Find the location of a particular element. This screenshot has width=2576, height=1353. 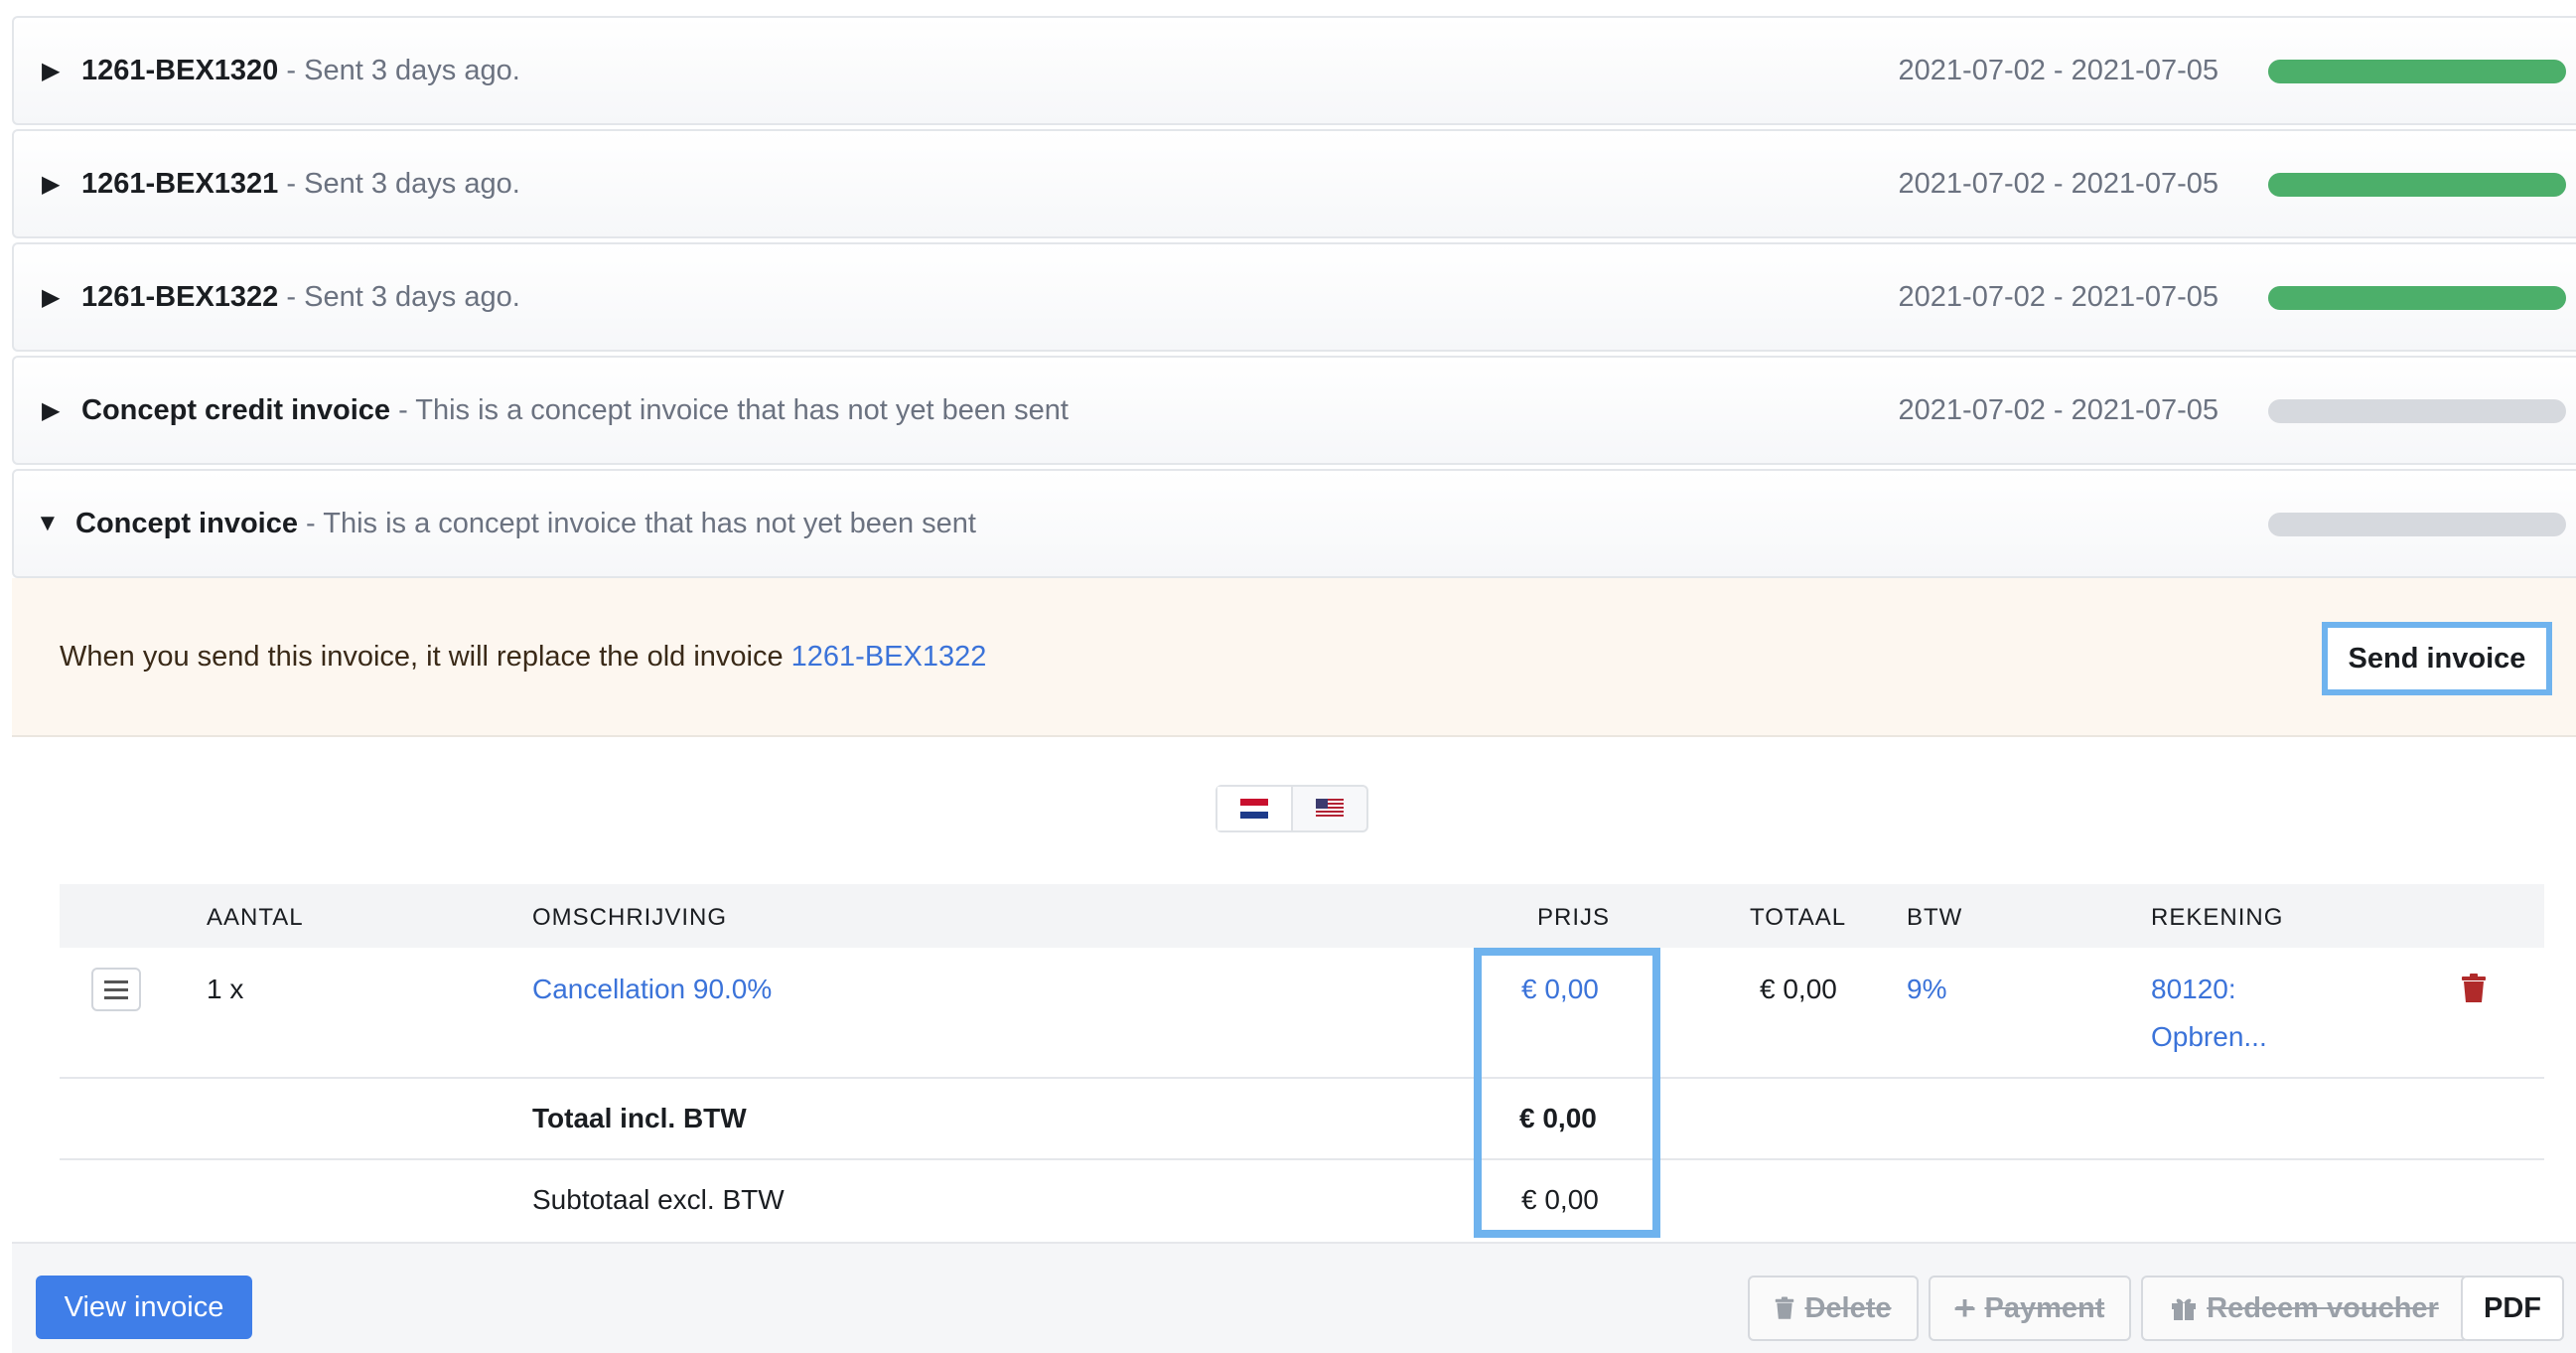

subtotal-excl-row: Subtotaal excl. BTW € 0,00 is located at coordinates (1302, 1201).